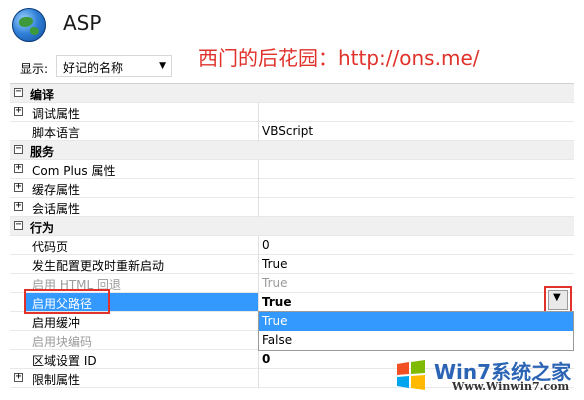  Describe the element at coordinates (411, 375) in the screenshot. I see `windows-logo-icon` at that location.